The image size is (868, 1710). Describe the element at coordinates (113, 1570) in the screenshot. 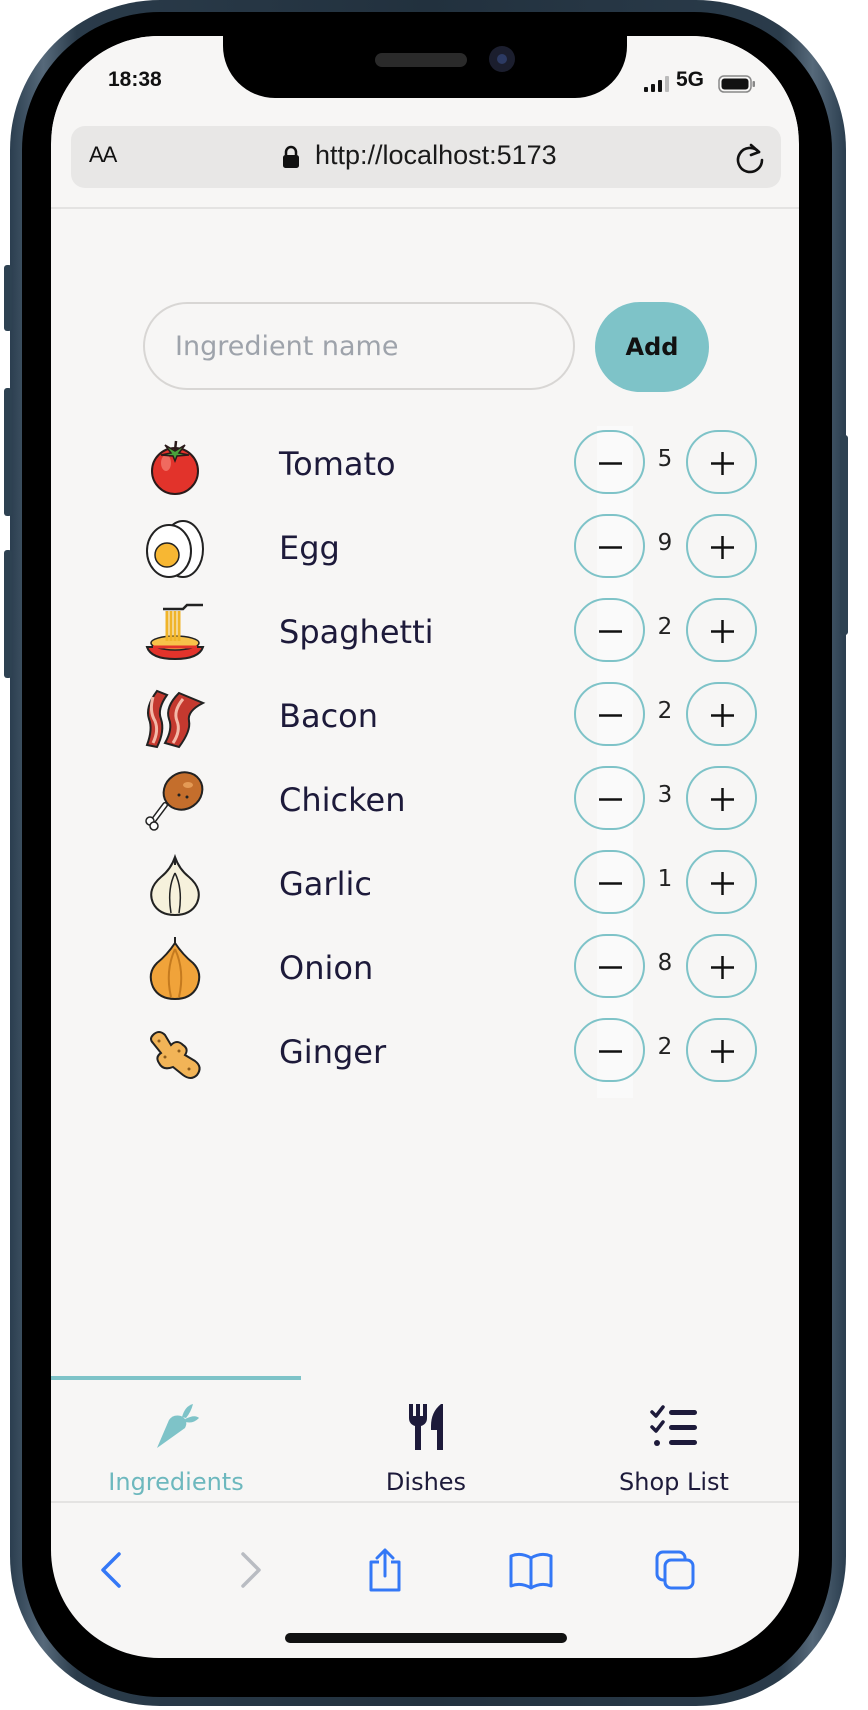

I see `back-icon` at that location.